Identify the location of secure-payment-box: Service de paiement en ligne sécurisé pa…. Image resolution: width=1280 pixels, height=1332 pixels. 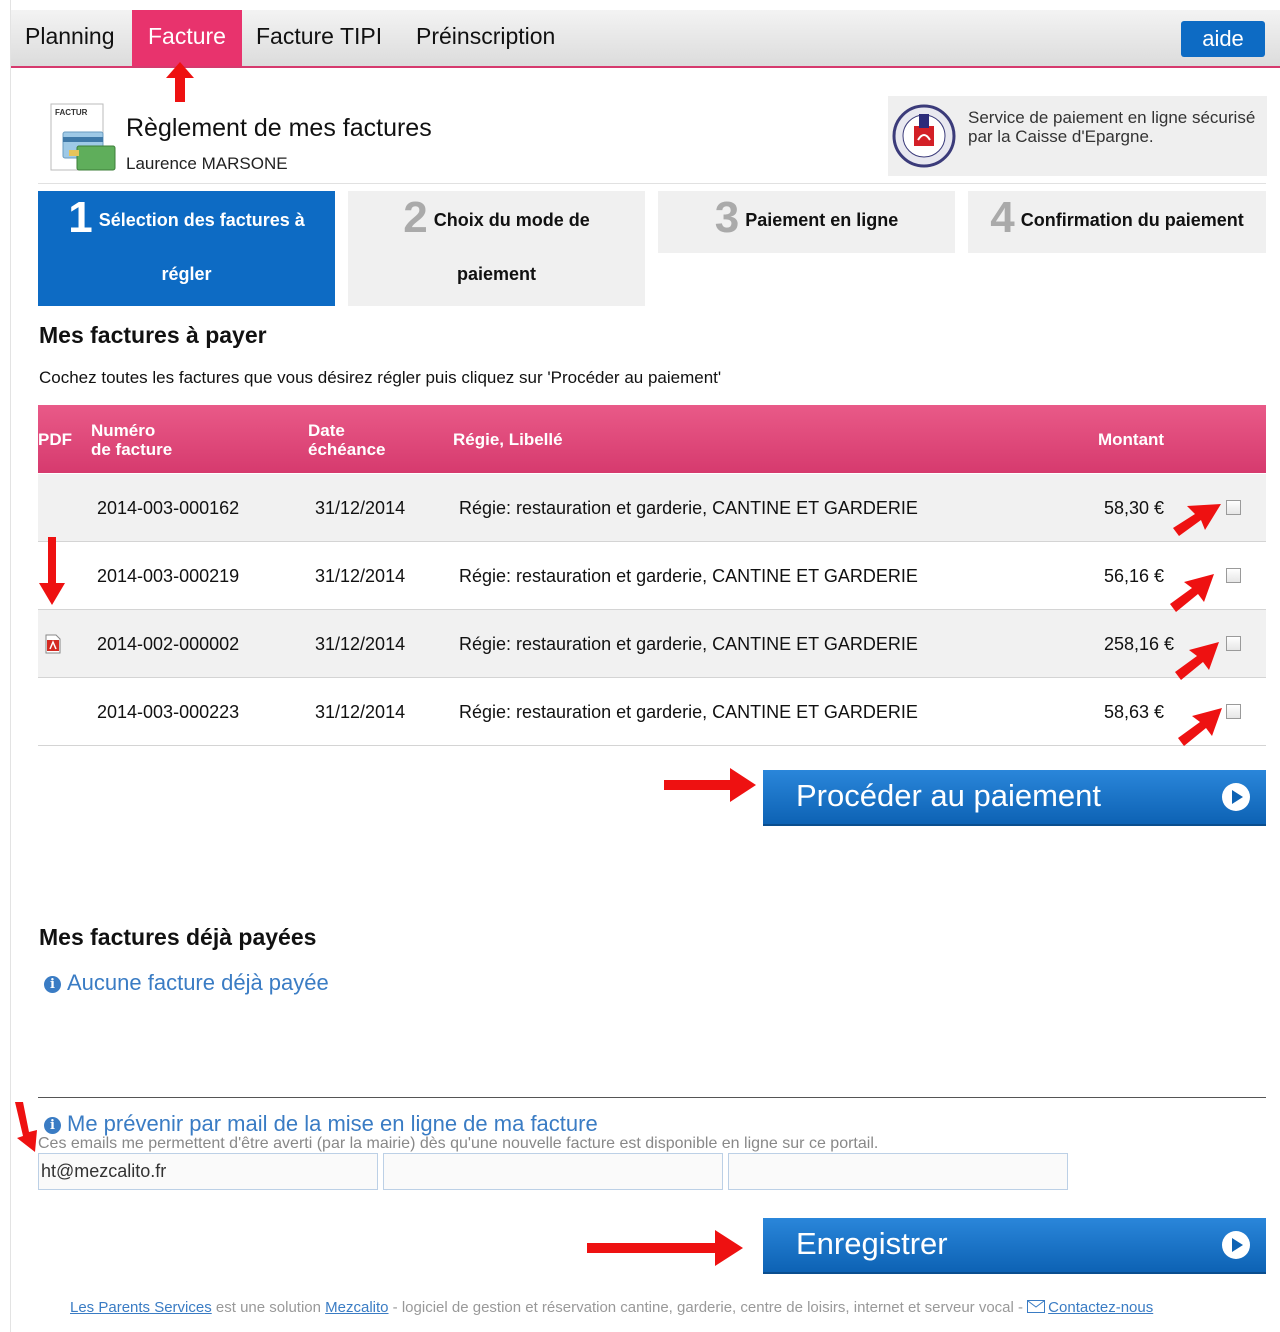
(1077, 136).